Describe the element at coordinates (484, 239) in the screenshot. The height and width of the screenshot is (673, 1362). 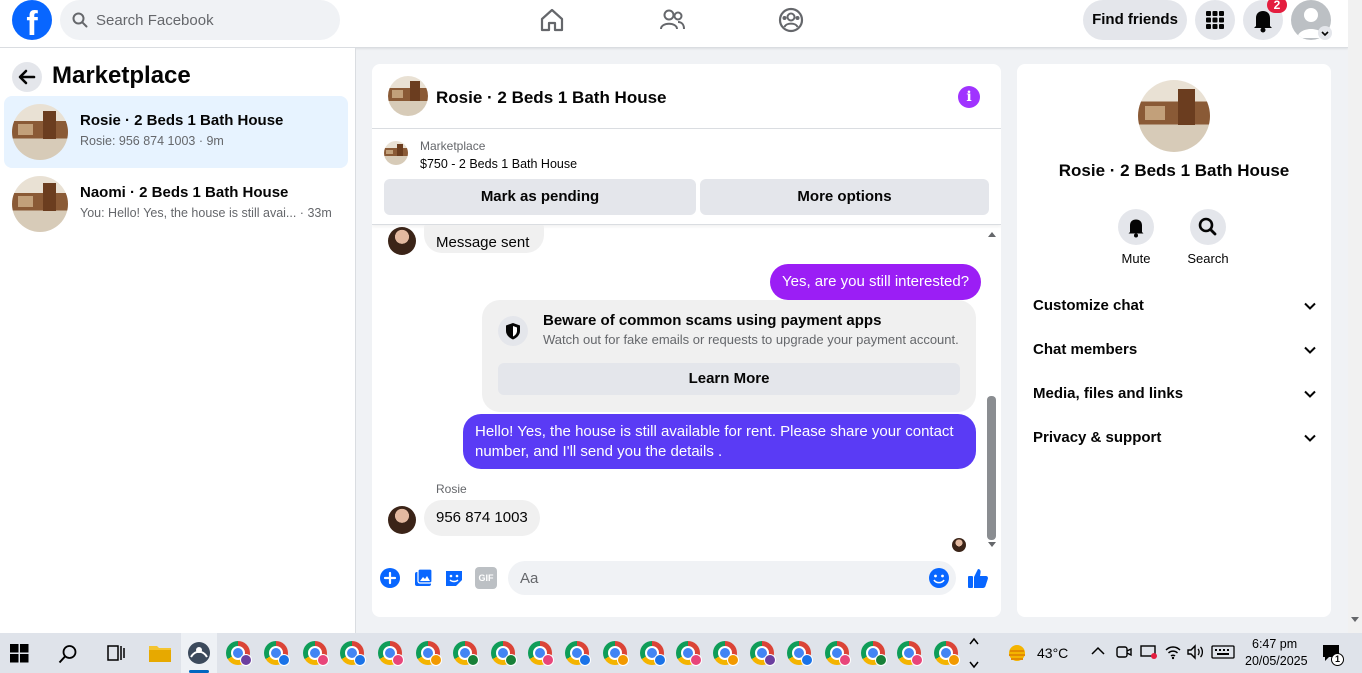
I see `message-bubble-incoming: Message sent` at that location.